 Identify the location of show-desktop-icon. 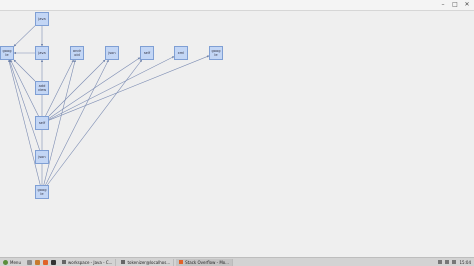
(29, 262).